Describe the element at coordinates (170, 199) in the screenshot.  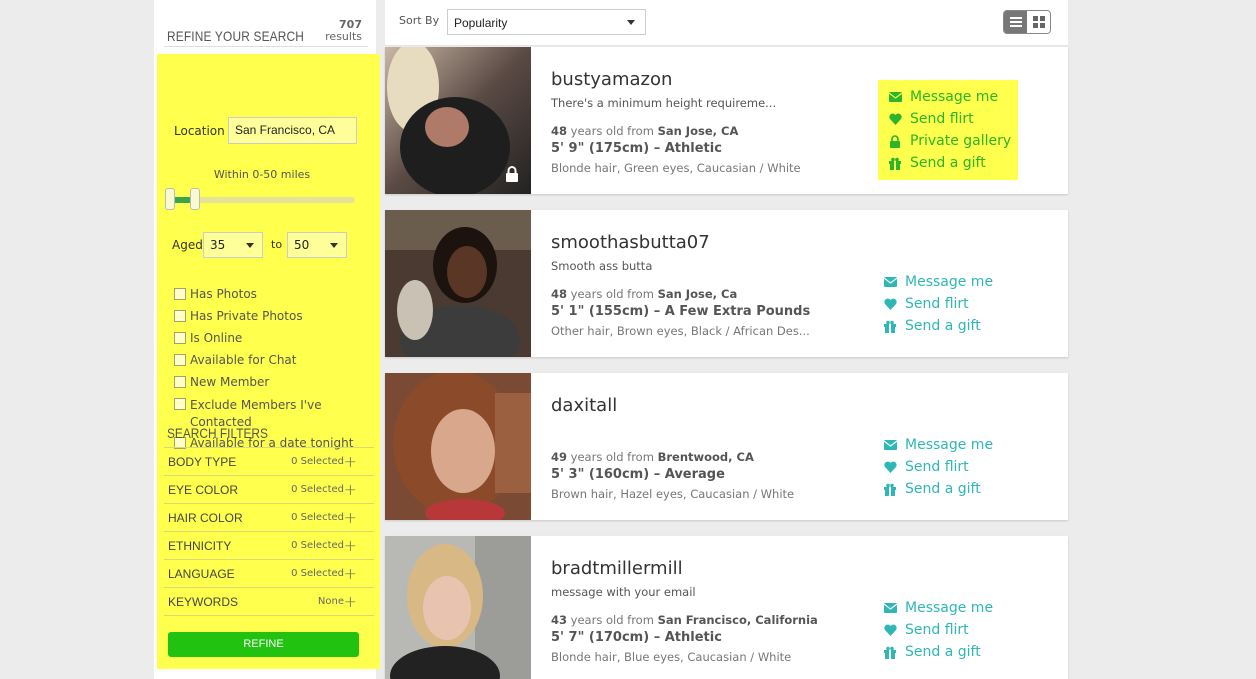
I see `distance-slider-min-handle` at that location.